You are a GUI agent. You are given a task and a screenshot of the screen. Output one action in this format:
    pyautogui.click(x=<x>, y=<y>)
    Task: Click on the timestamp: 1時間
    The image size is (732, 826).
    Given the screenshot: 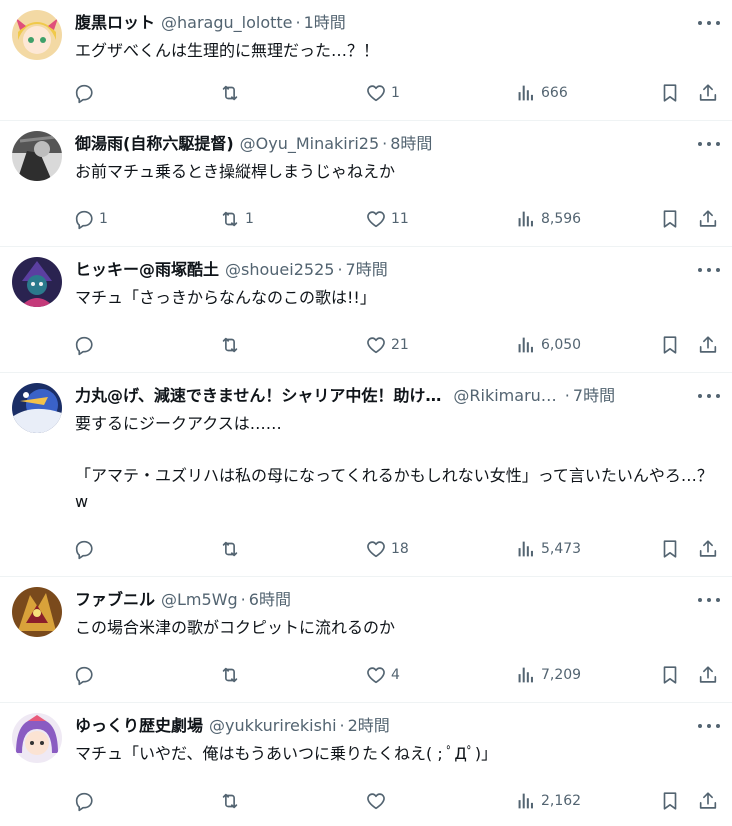 What is the action you would take?
    pyautogui.click(x=325, y=23)
    